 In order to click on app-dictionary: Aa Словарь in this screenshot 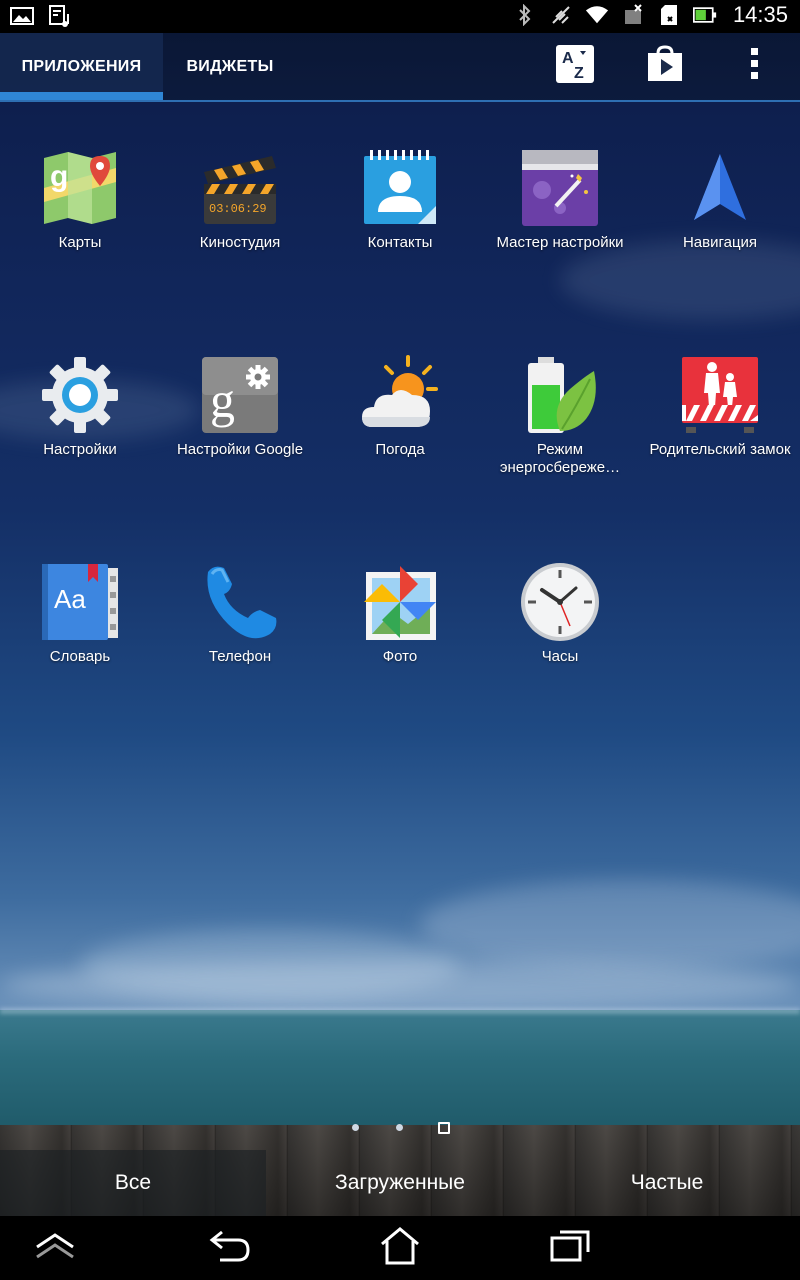, I will do `click(80, 614)`.